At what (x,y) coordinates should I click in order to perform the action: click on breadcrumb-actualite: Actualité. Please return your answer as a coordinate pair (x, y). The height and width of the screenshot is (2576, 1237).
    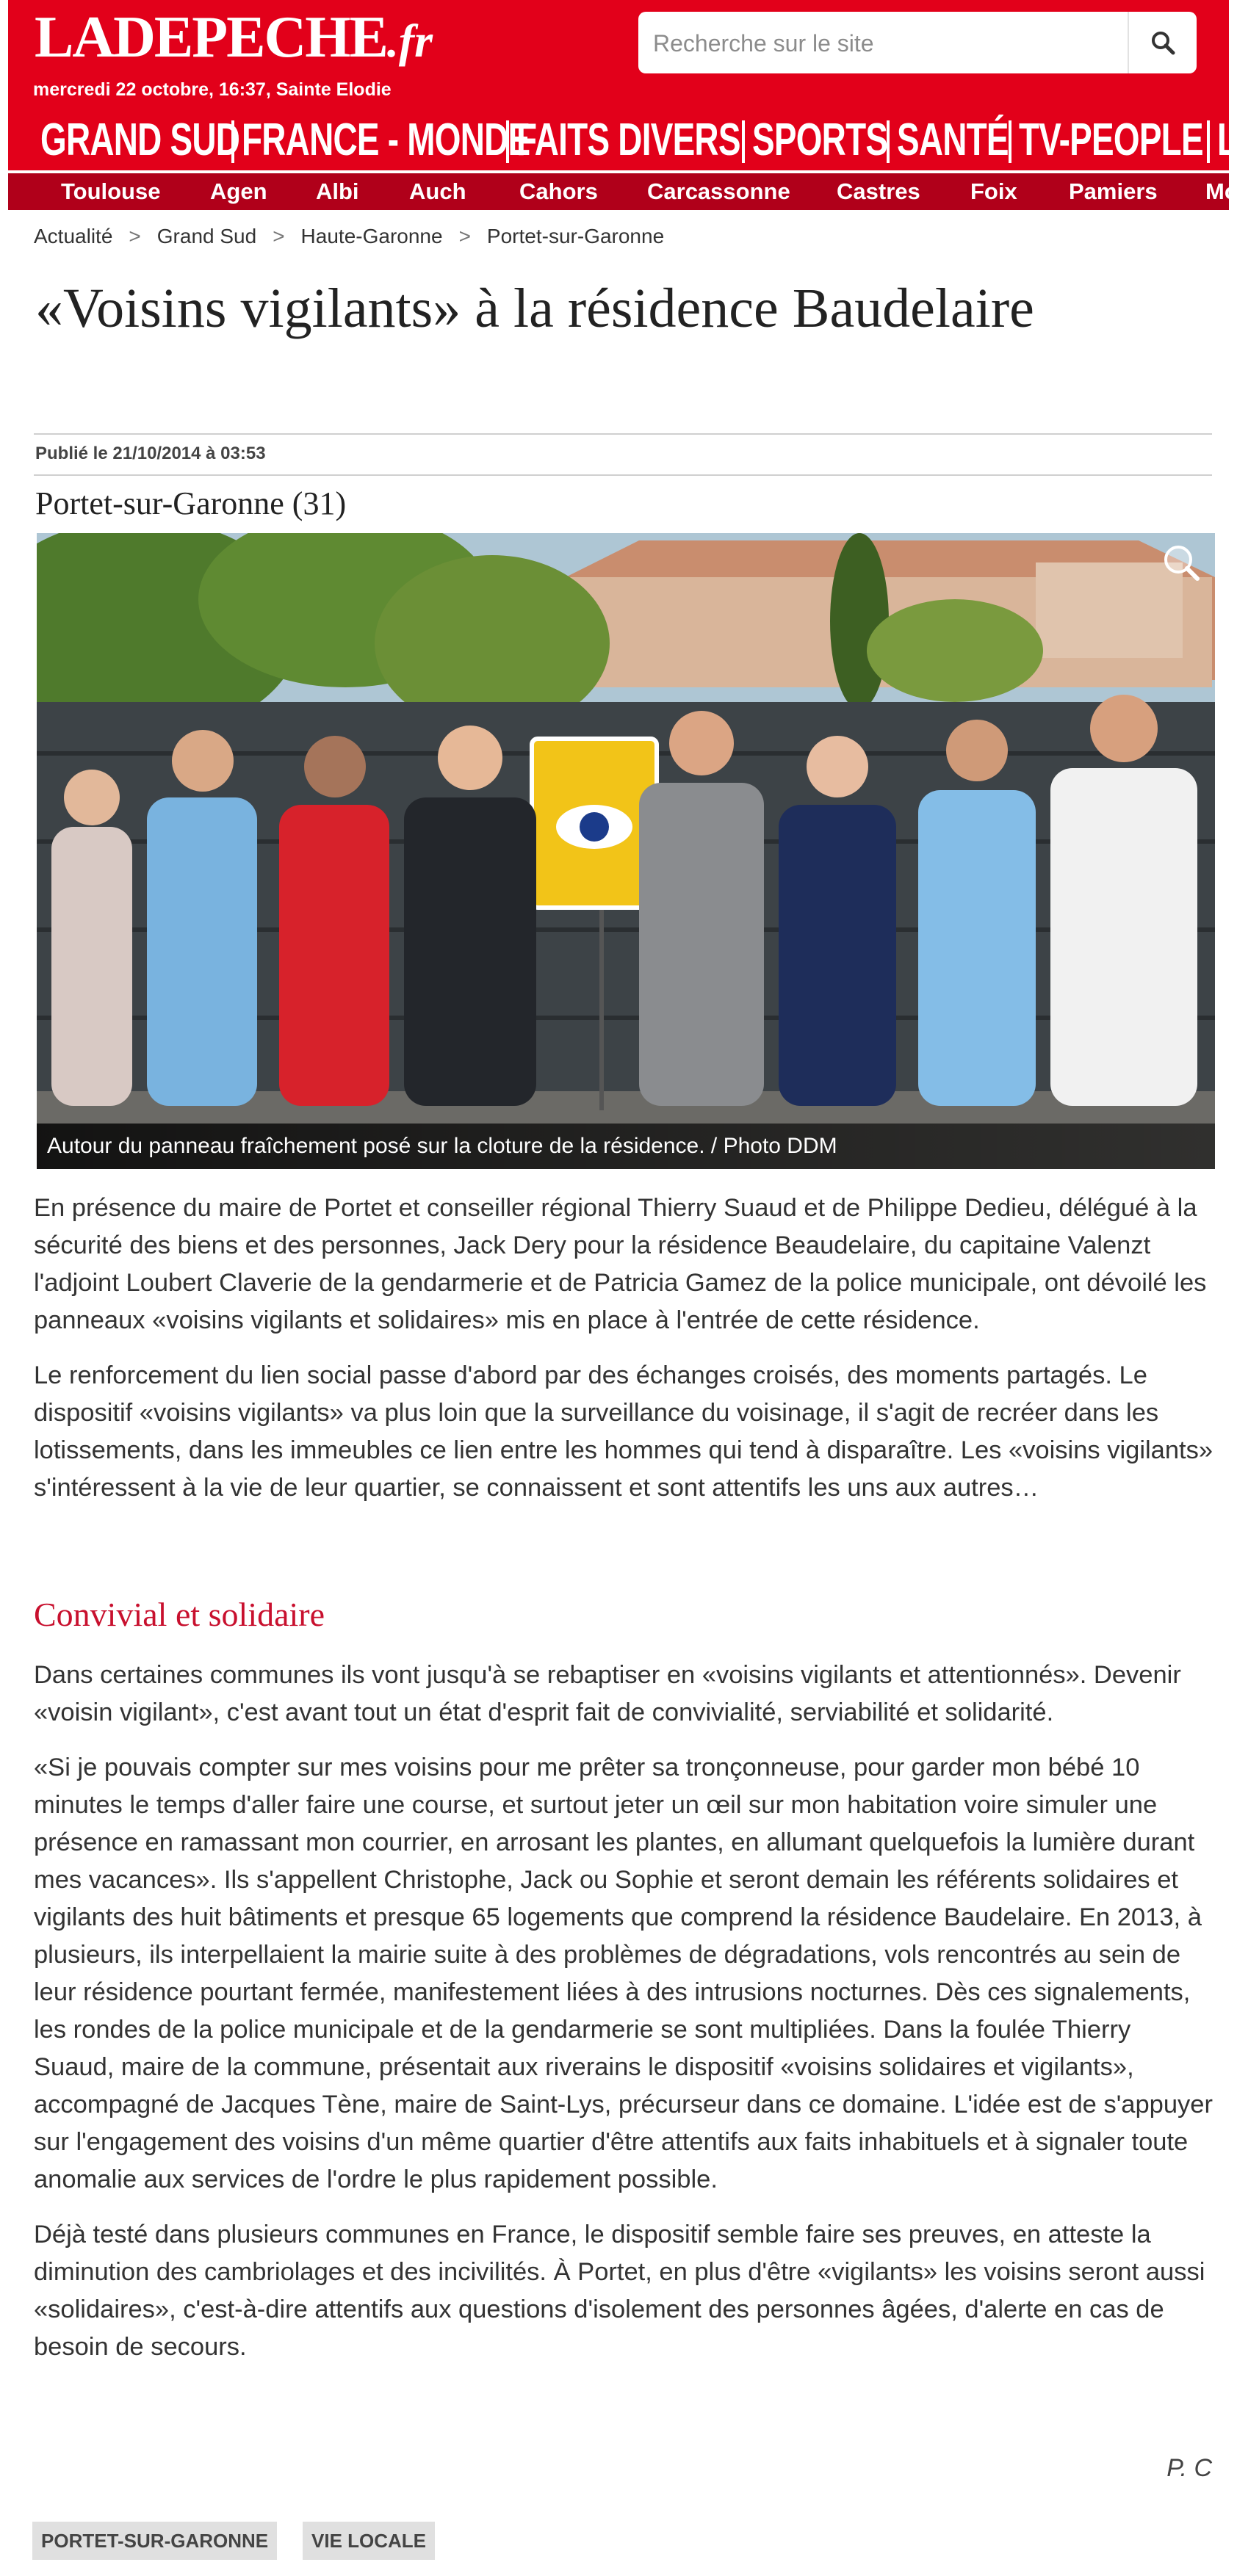
    Looking at the image, I should click on (73, 236).